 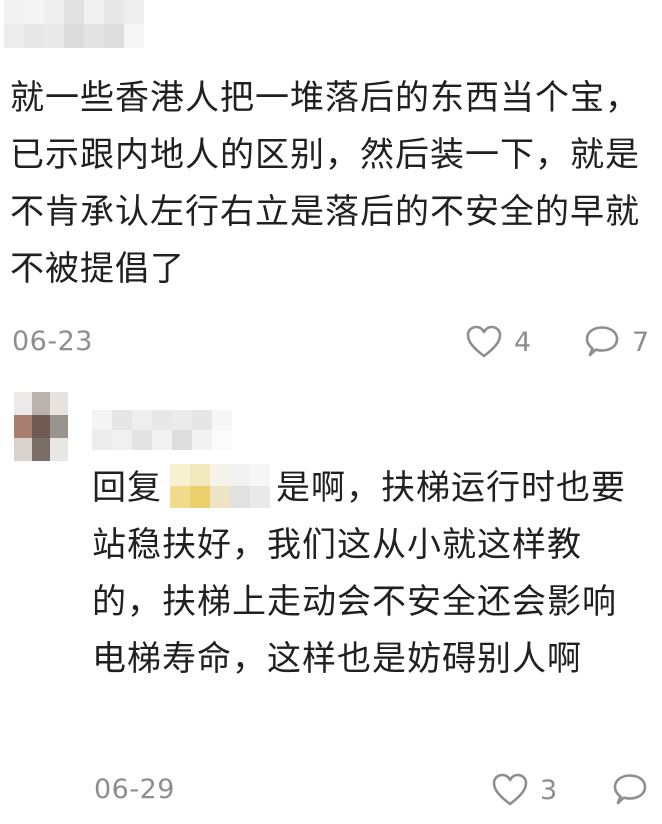 I want to click on like-count: 4, so click(x=523, y=342).